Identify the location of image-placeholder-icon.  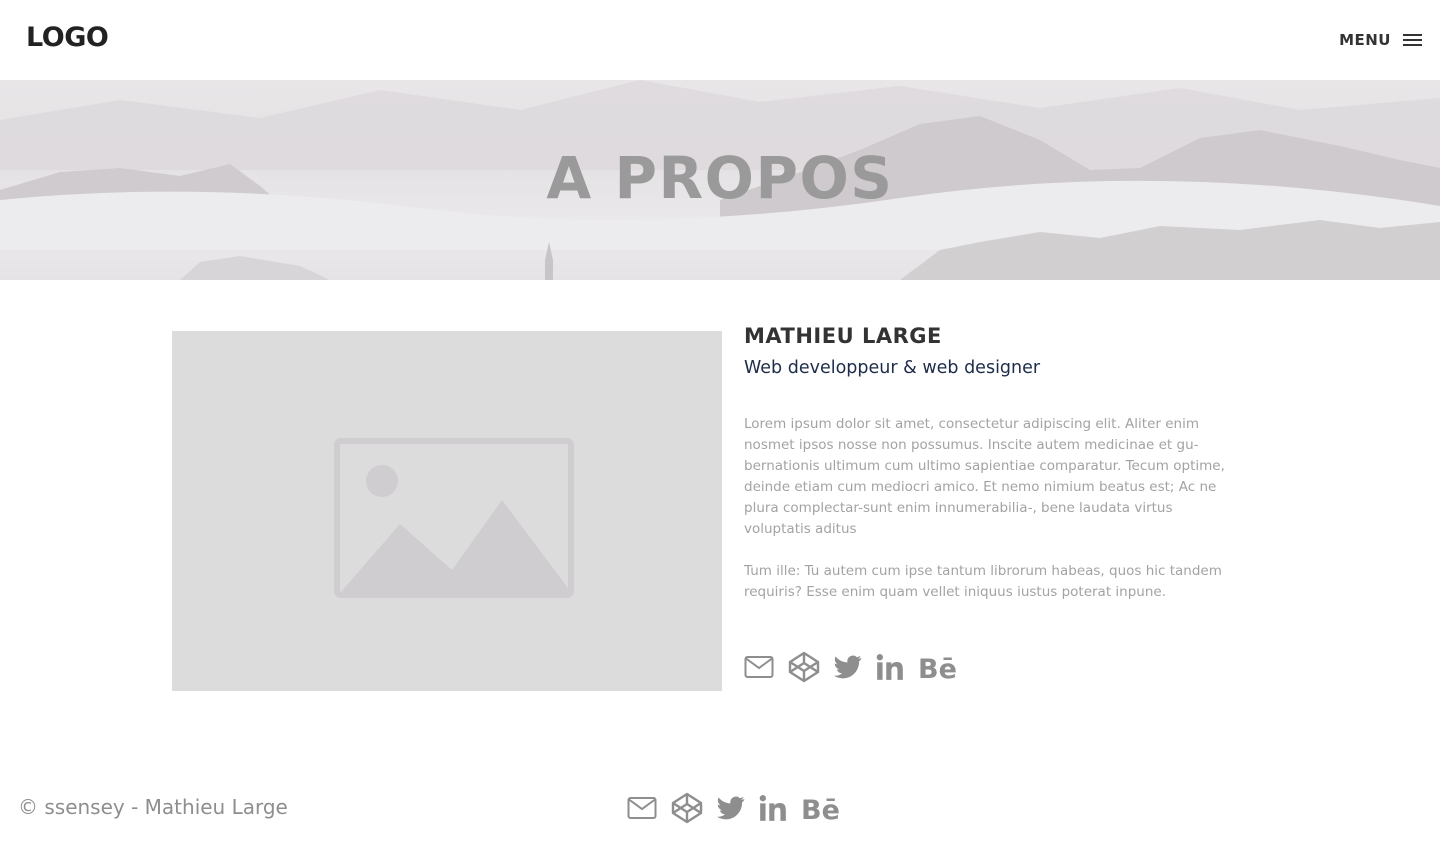
(454, 518).